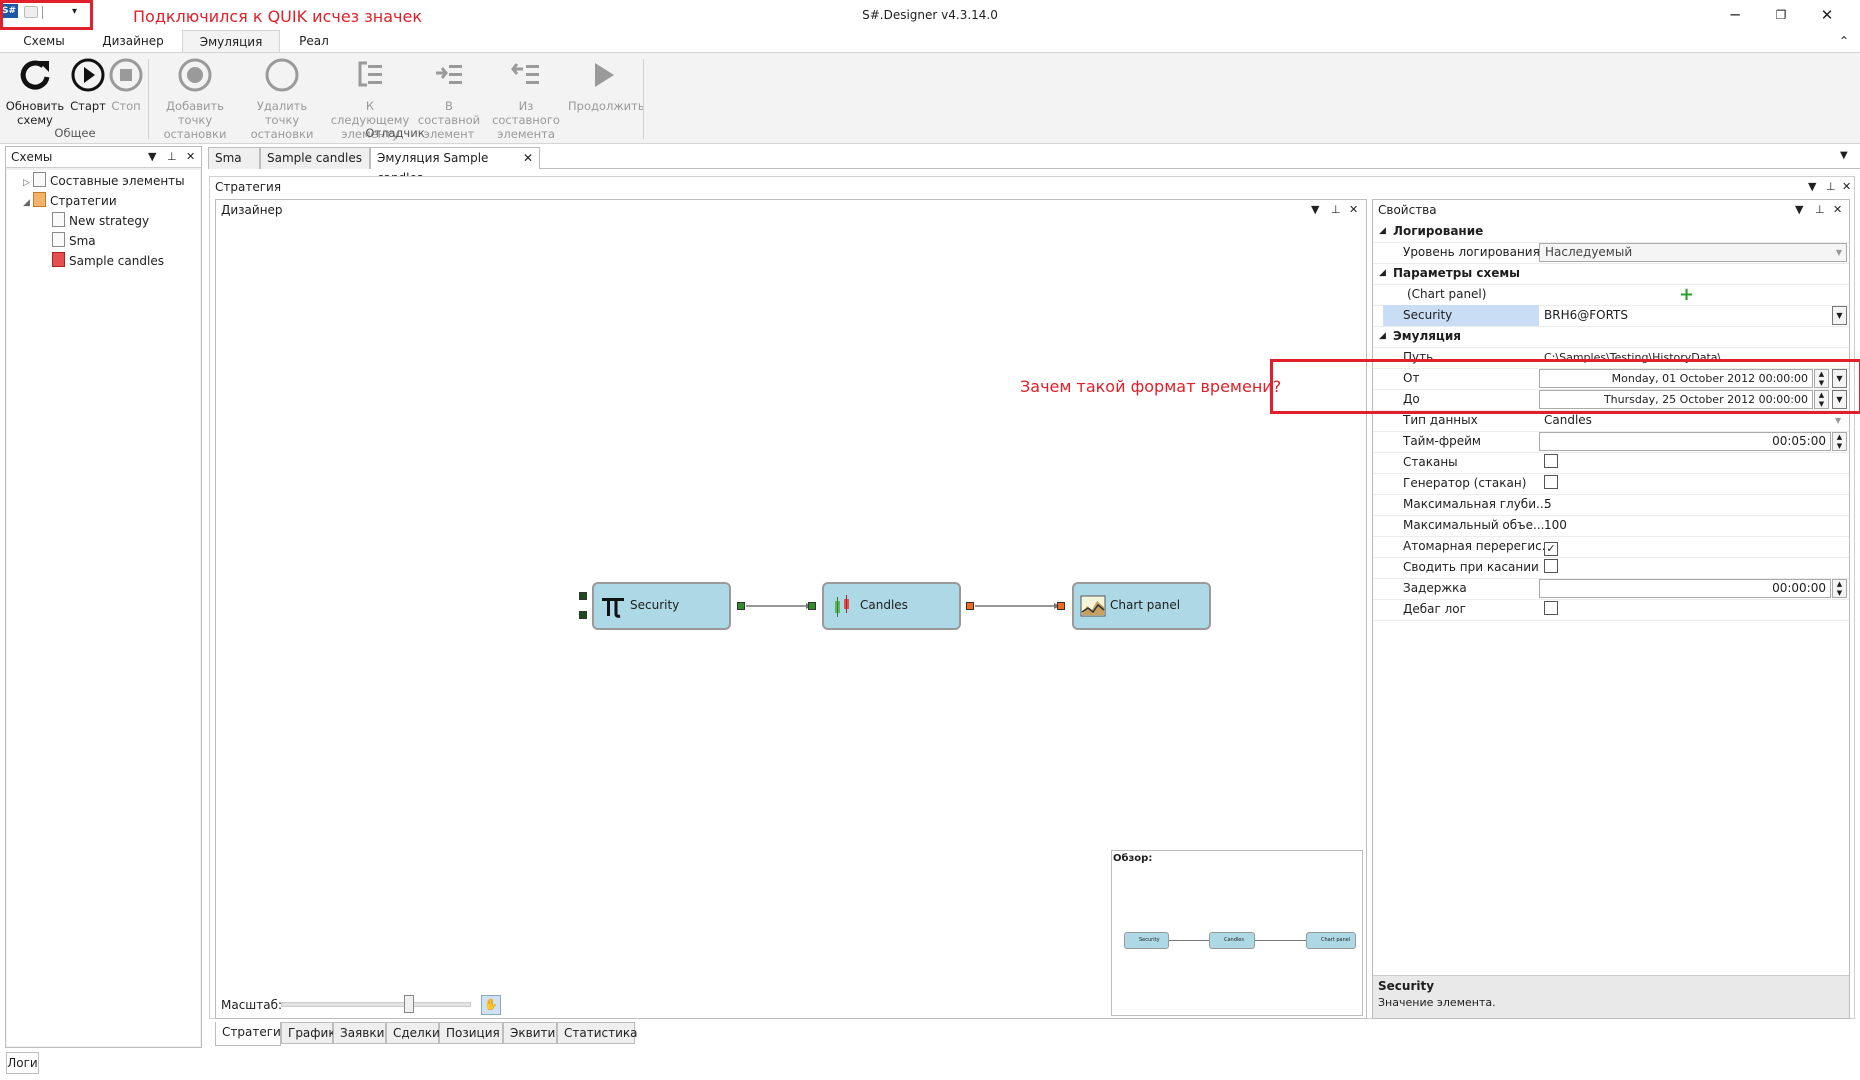 The width and height of the screenshot is (1860, 1080). I want to click on property-category: ◢ Параметры схемы, so click(1611, 274).